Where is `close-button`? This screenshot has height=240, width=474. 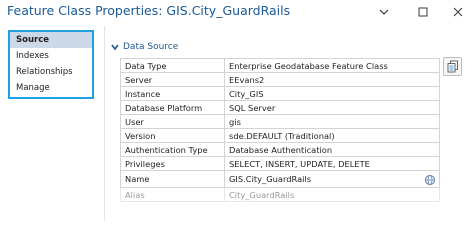 close-button is located at coordinates (458, 12).